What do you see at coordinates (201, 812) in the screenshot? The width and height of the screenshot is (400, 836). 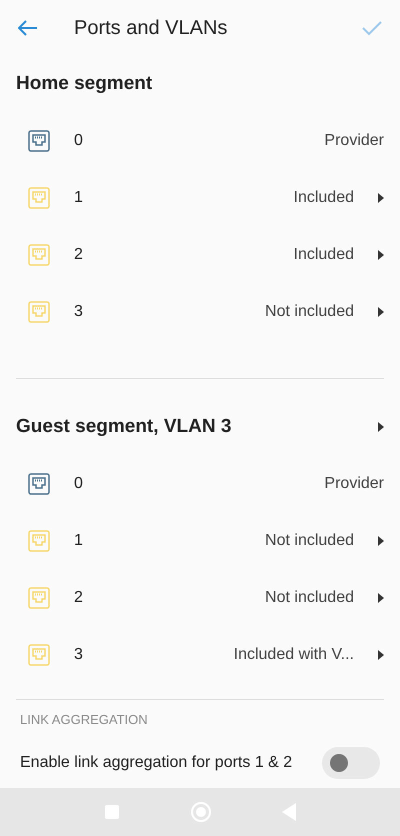 I see `home-icon` at bounding box center [201, 812].